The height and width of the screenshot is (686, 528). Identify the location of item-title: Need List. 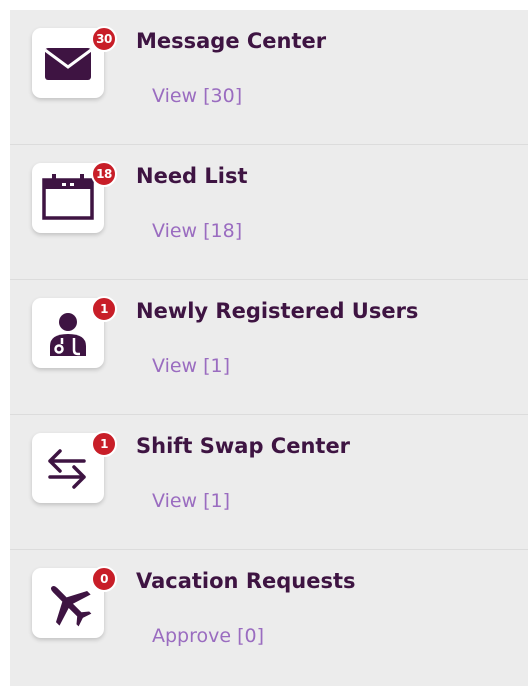
(192, 176).